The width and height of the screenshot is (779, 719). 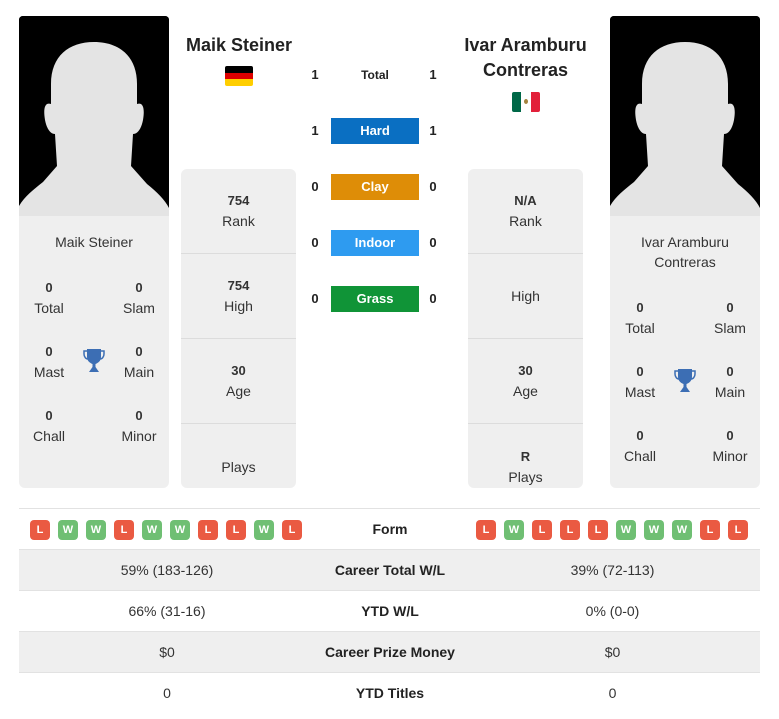 I want to click on germany-flag-icon, so click(x=239, y=76).